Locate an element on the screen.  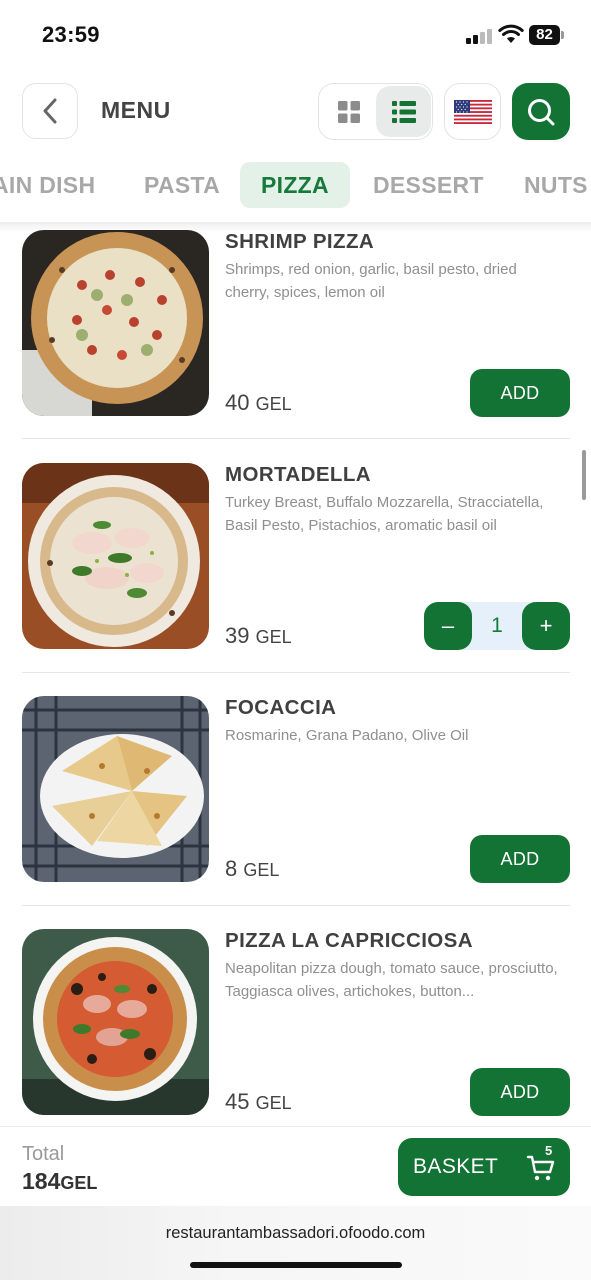
basket-label: BASKET is located at coordinates (456, 1166).